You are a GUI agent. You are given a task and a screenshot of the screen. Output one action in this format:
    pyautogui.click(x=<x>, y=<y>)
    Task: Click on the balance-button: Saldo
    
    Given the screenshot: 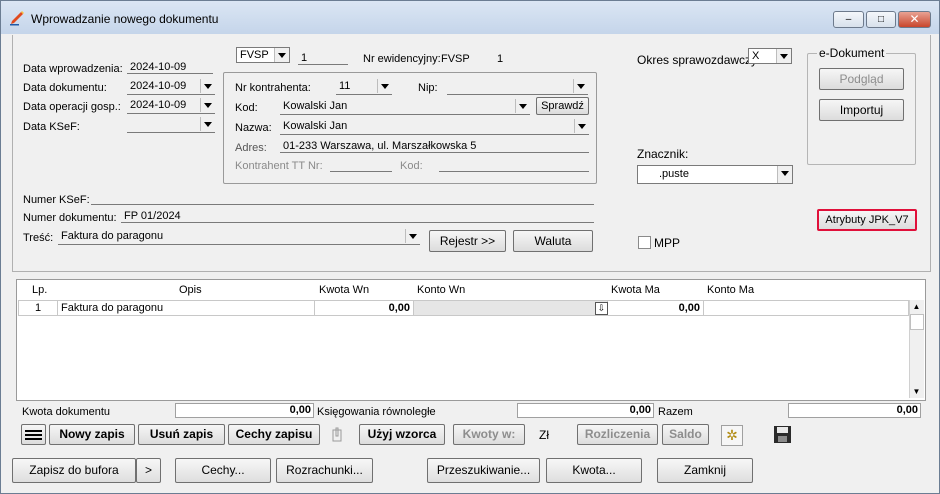 What is the action you would take?
    pyautogui.click(x=685, y=434)
    